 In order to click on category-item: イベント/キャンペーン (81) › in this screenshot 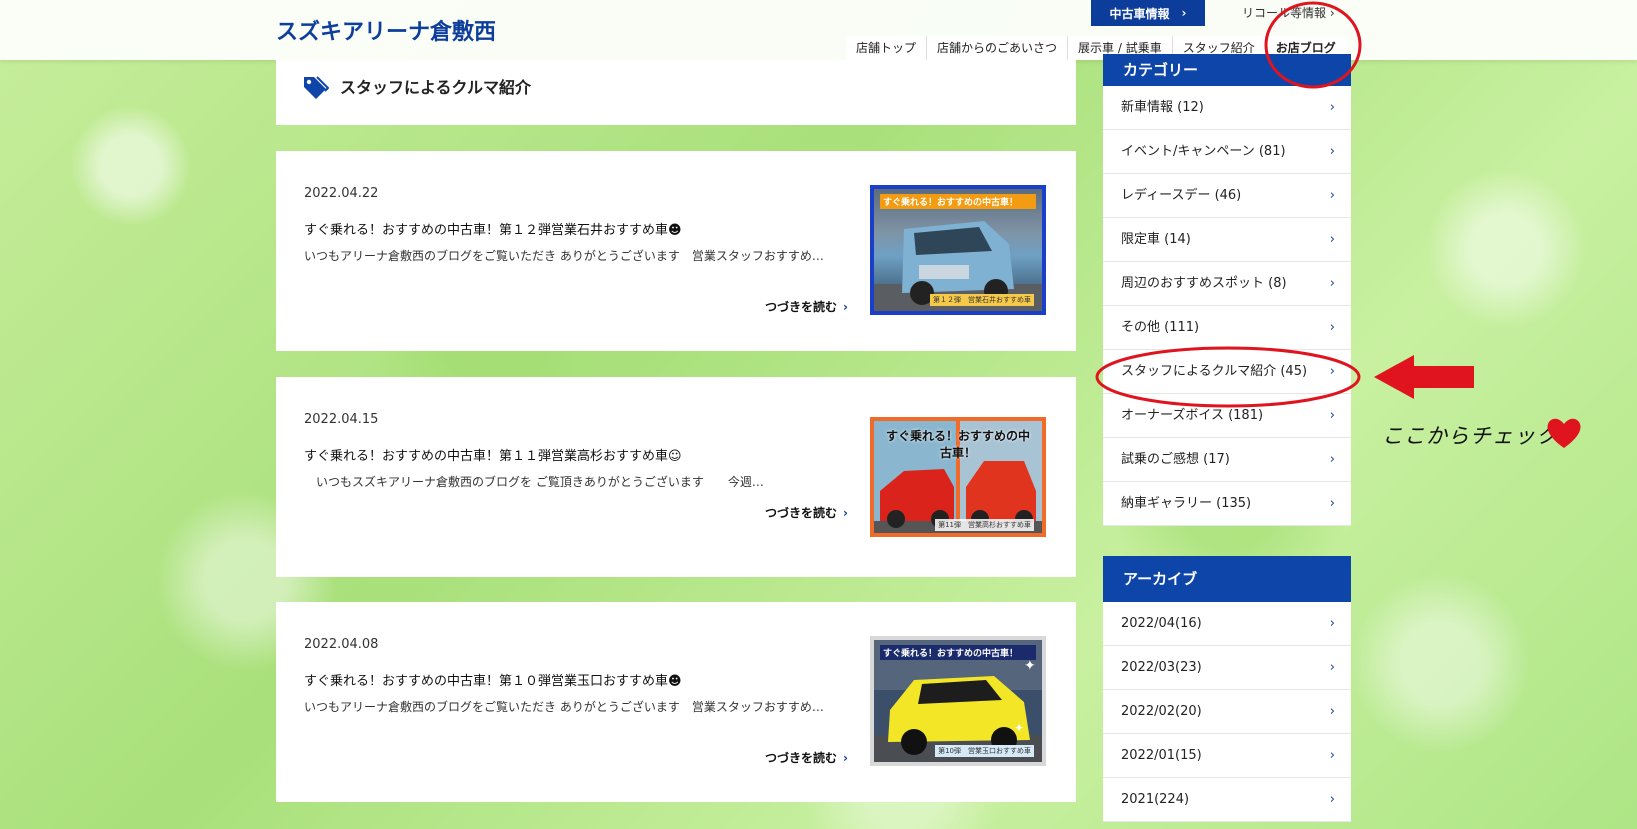, I will do `click(1227, 152)`.